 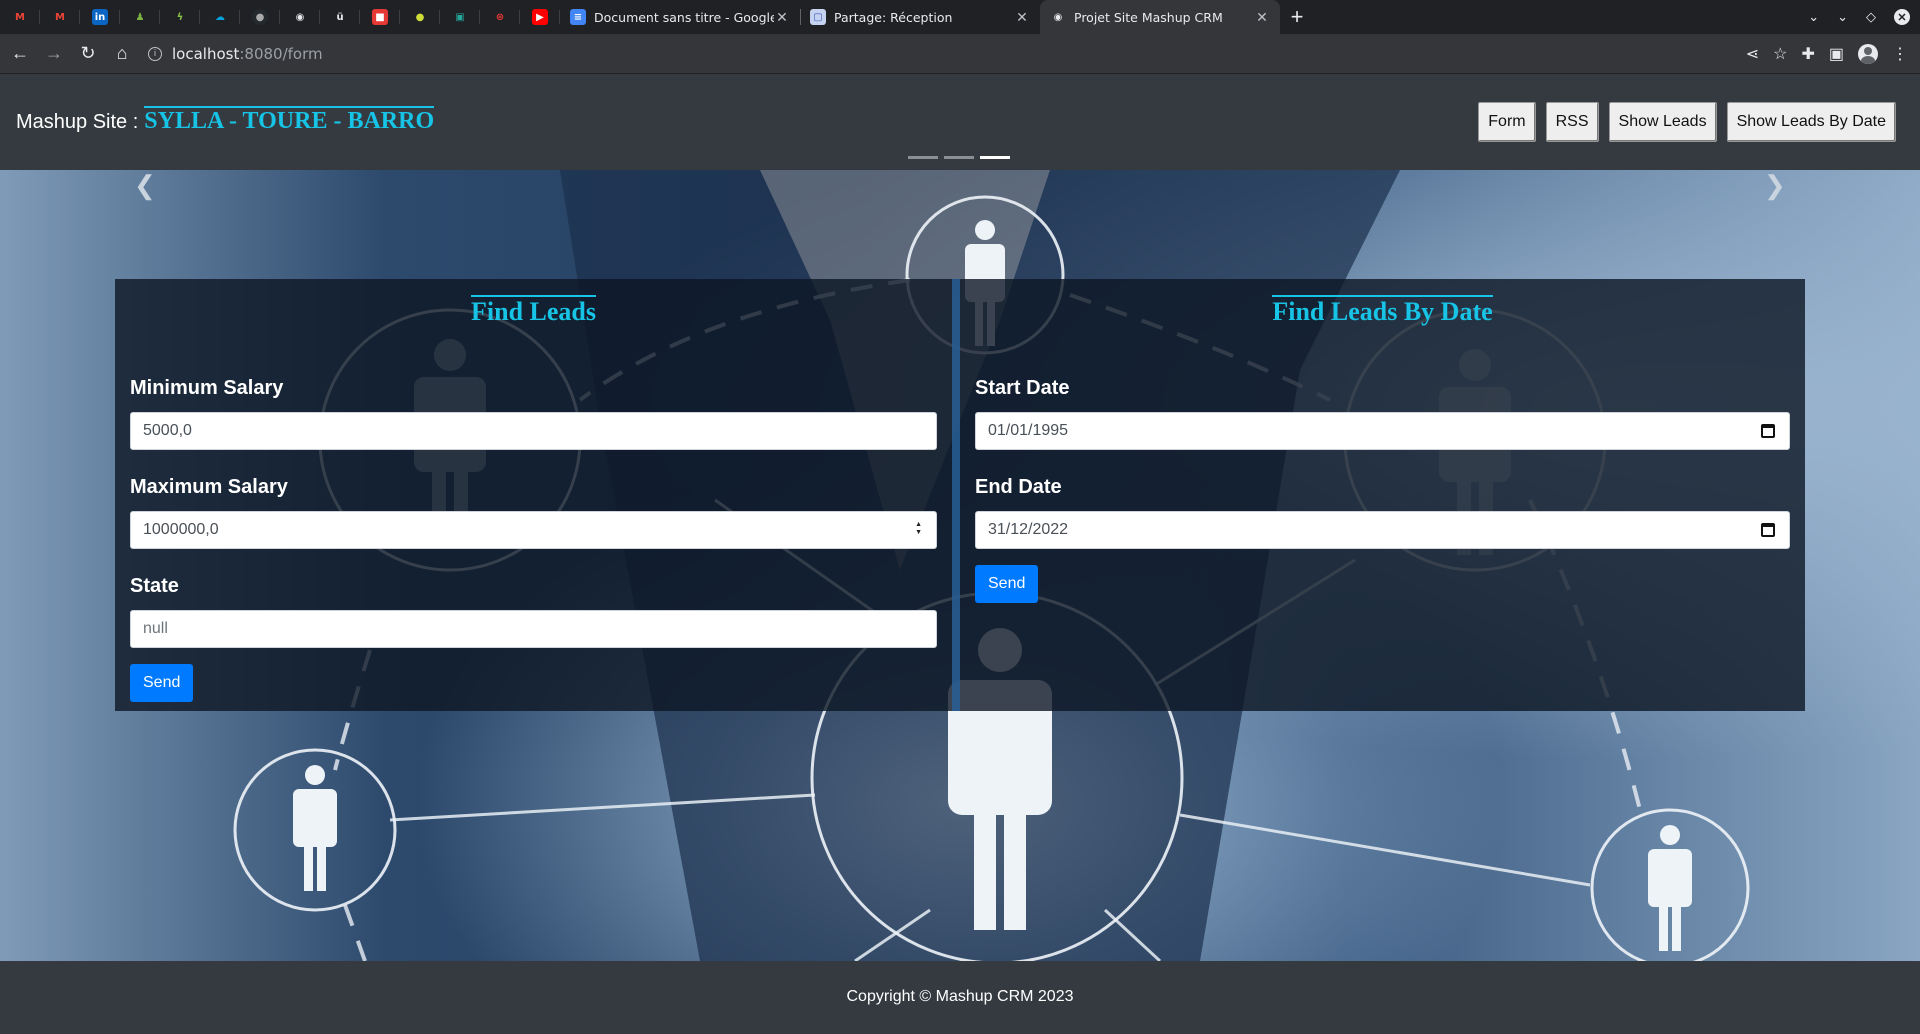 I want to click on tab-title: Document sans titre - Google, so click(x=684, y=17).